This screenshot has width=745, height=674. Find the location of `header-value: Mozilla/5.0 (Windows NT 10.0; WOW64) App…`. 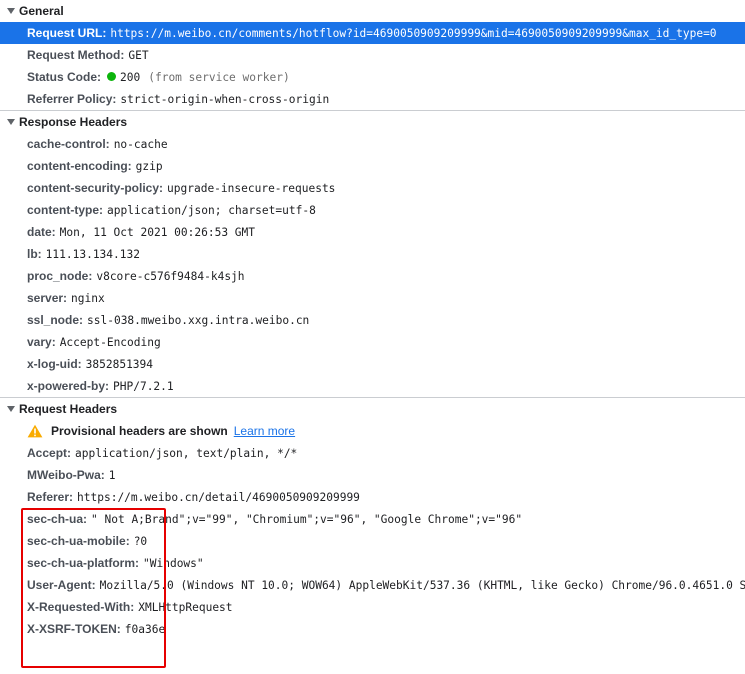

header-value: Mozilla/5.0 (Windows NT 10.0; WOW64) App… is located at coordinates (422, 585).